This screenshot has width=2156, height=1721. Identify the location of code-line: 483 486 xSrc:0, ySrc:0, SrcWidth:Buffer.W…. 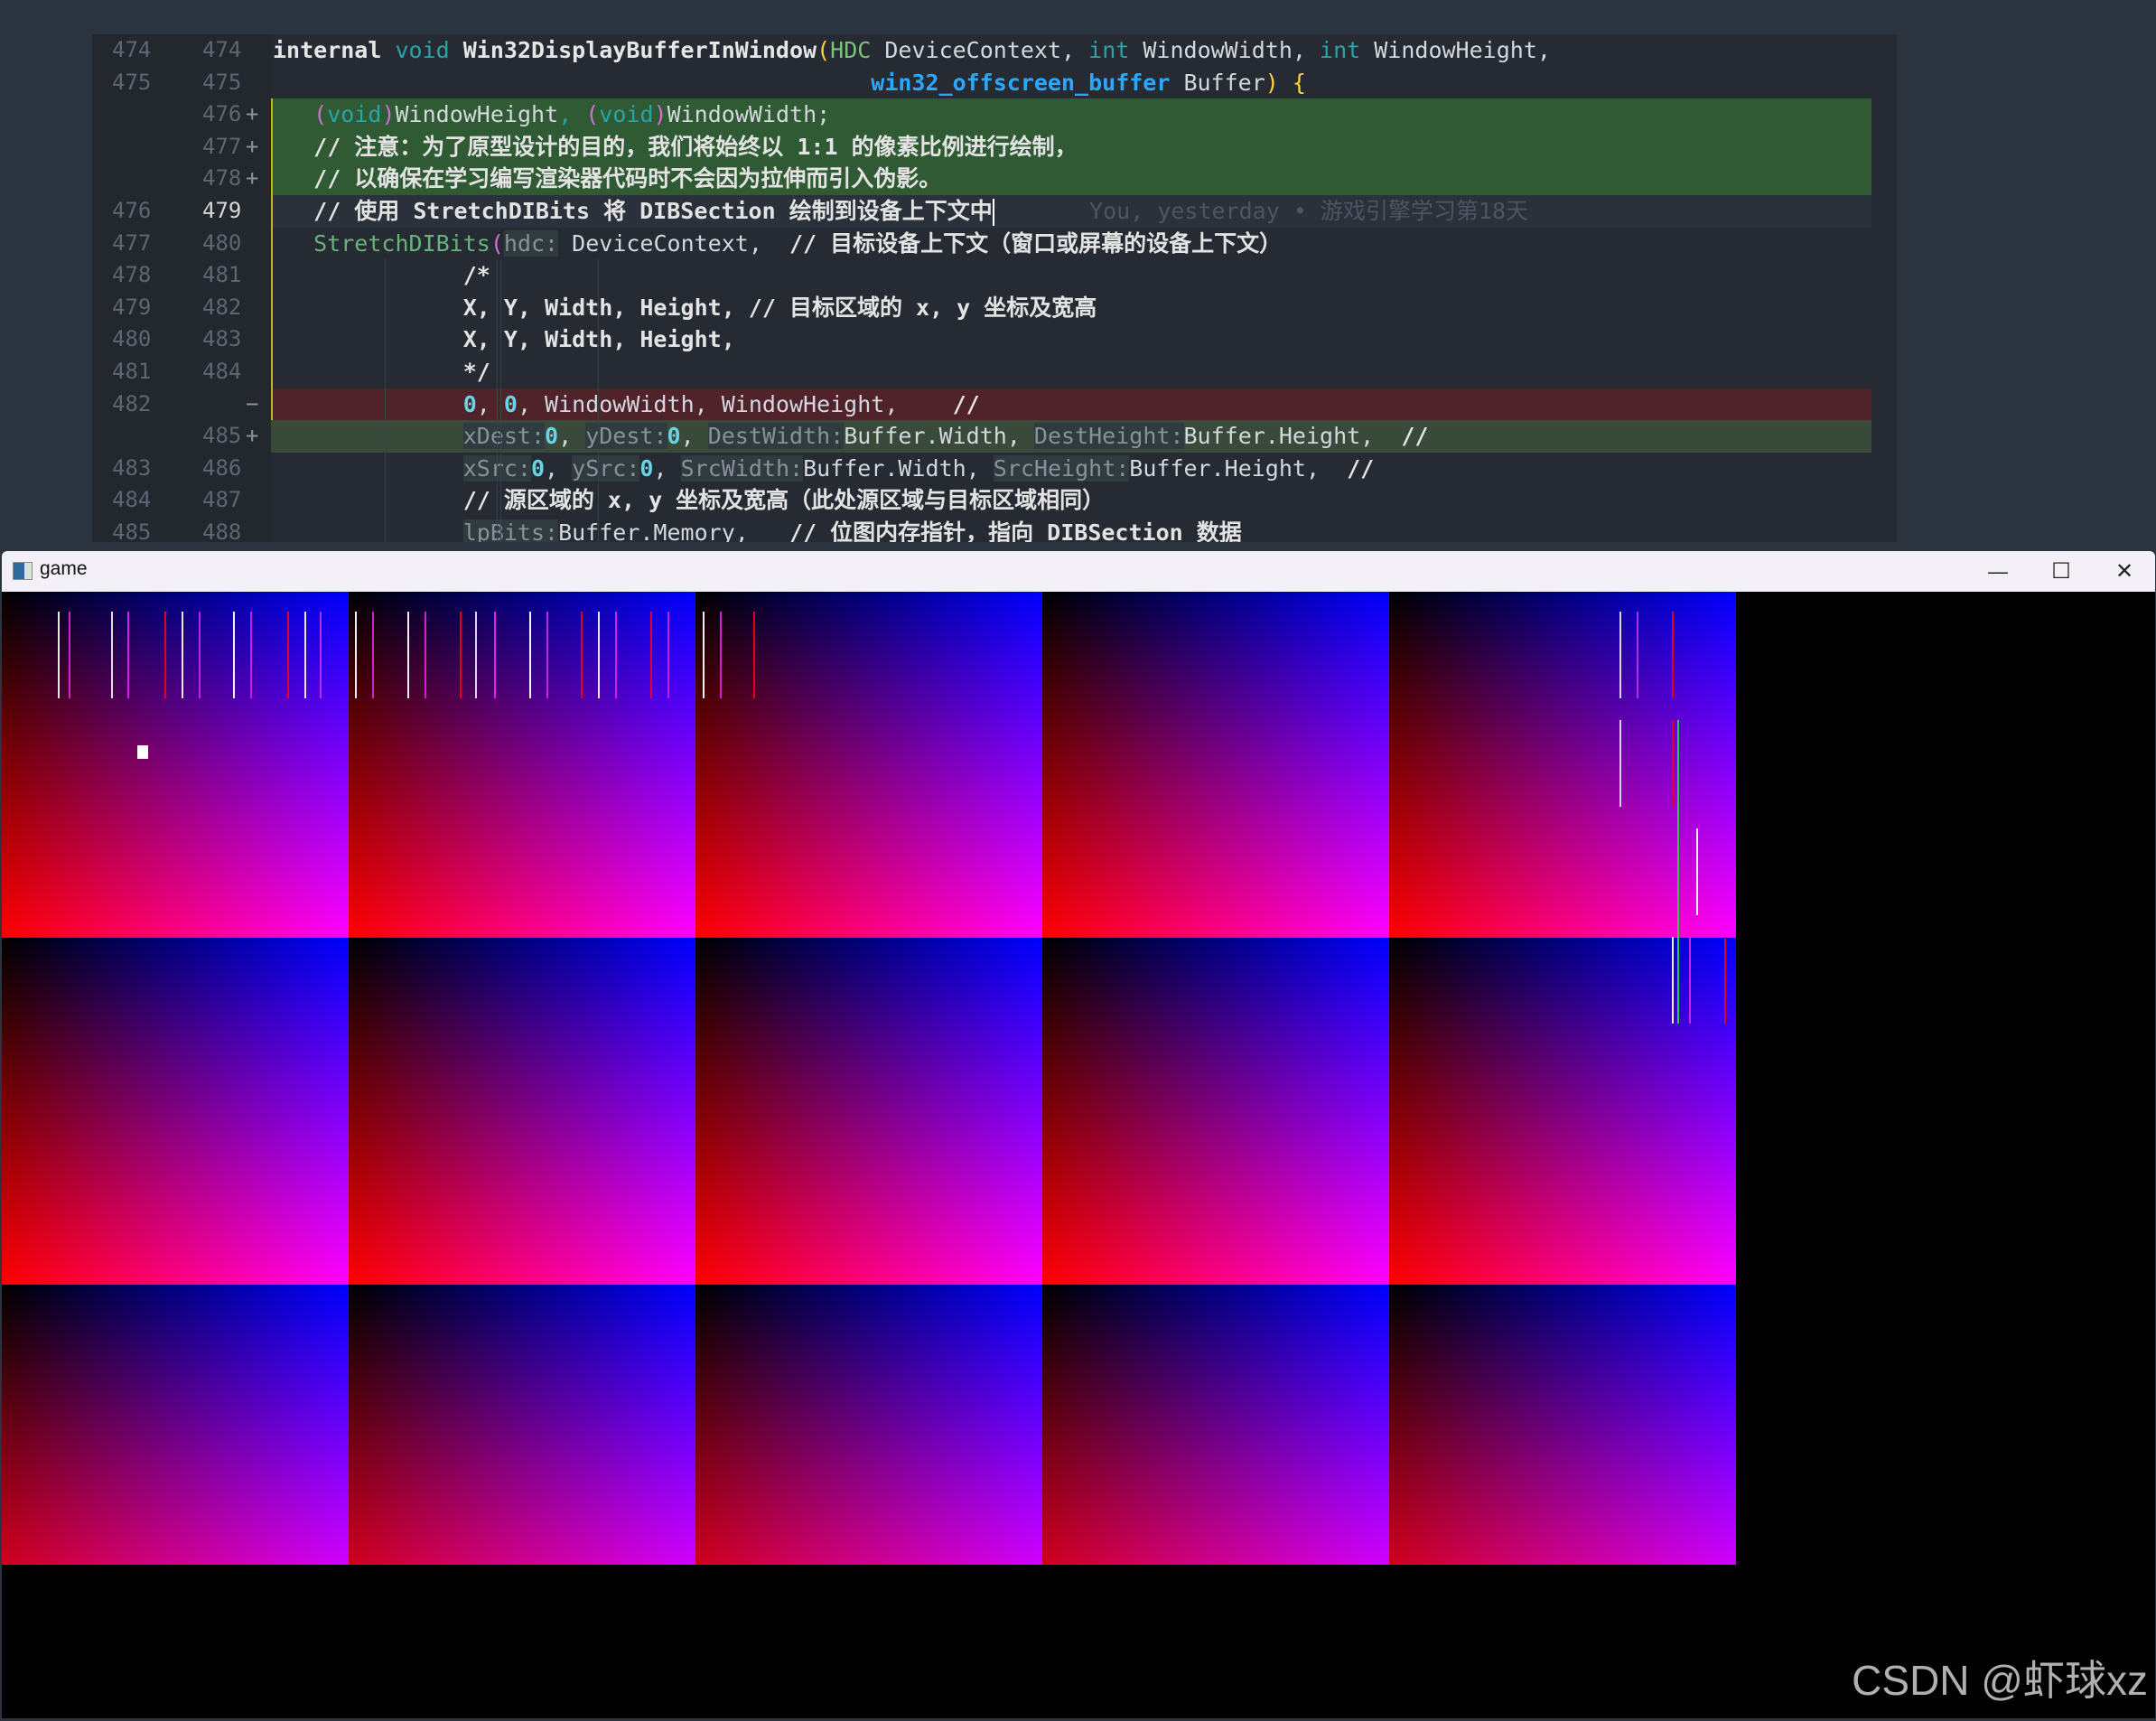
(982, 469).